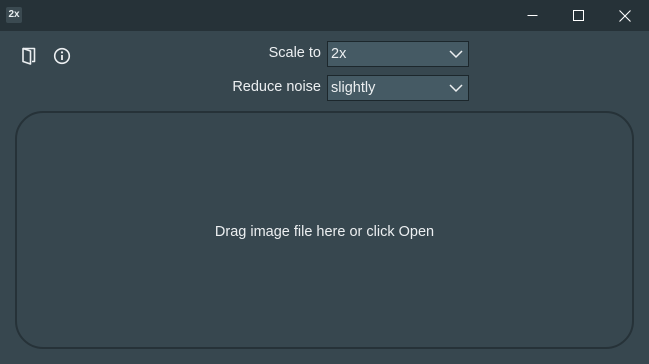  I want to click on close-icon, so click(625, 15).